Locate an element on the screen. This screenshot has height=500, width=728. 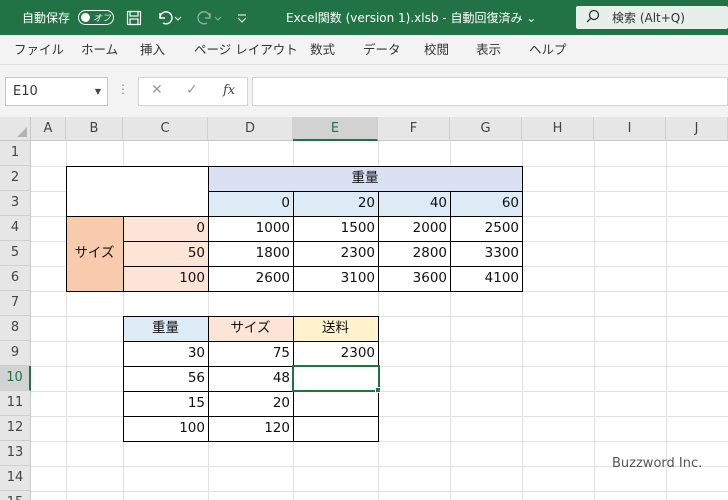
weight-cell: 0 is located at coordinates (250, 203).